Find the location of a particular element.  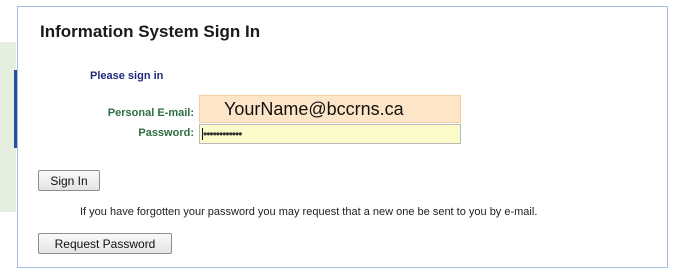

email-field: YourName@bccrns.ca is located at coordinates (330, 109).